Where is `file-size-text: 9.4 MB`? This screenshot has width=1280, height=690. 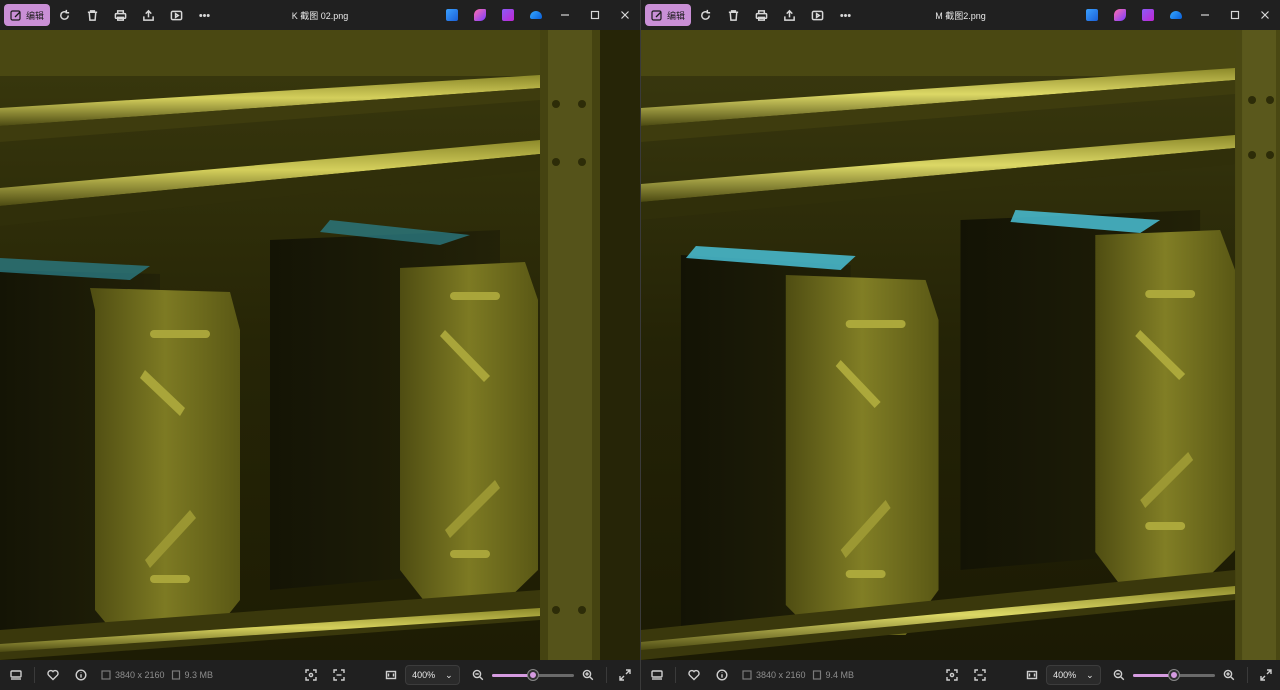 file-size-text: 9.4 MB is located at coordinates (840, 675).